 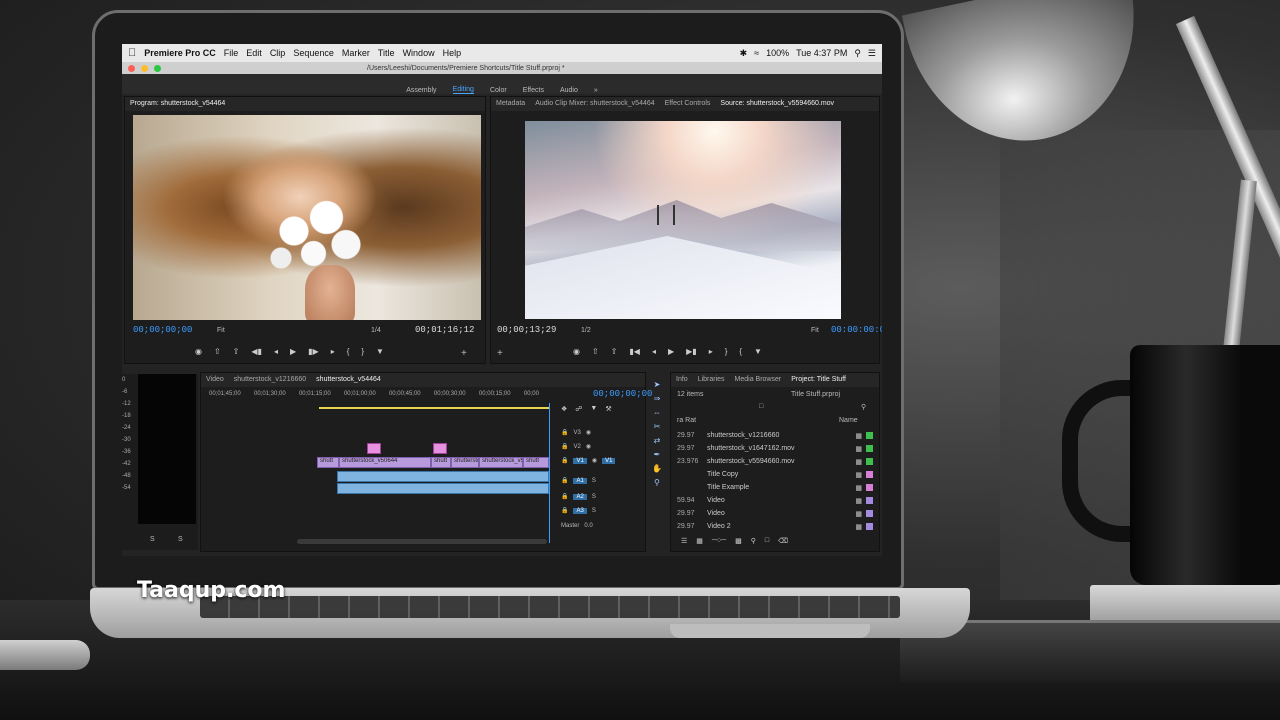 What do you see at coordinates (293, 351) in the screenshot?
I see `play-icon: ▶` at bounding box center [293, 351].